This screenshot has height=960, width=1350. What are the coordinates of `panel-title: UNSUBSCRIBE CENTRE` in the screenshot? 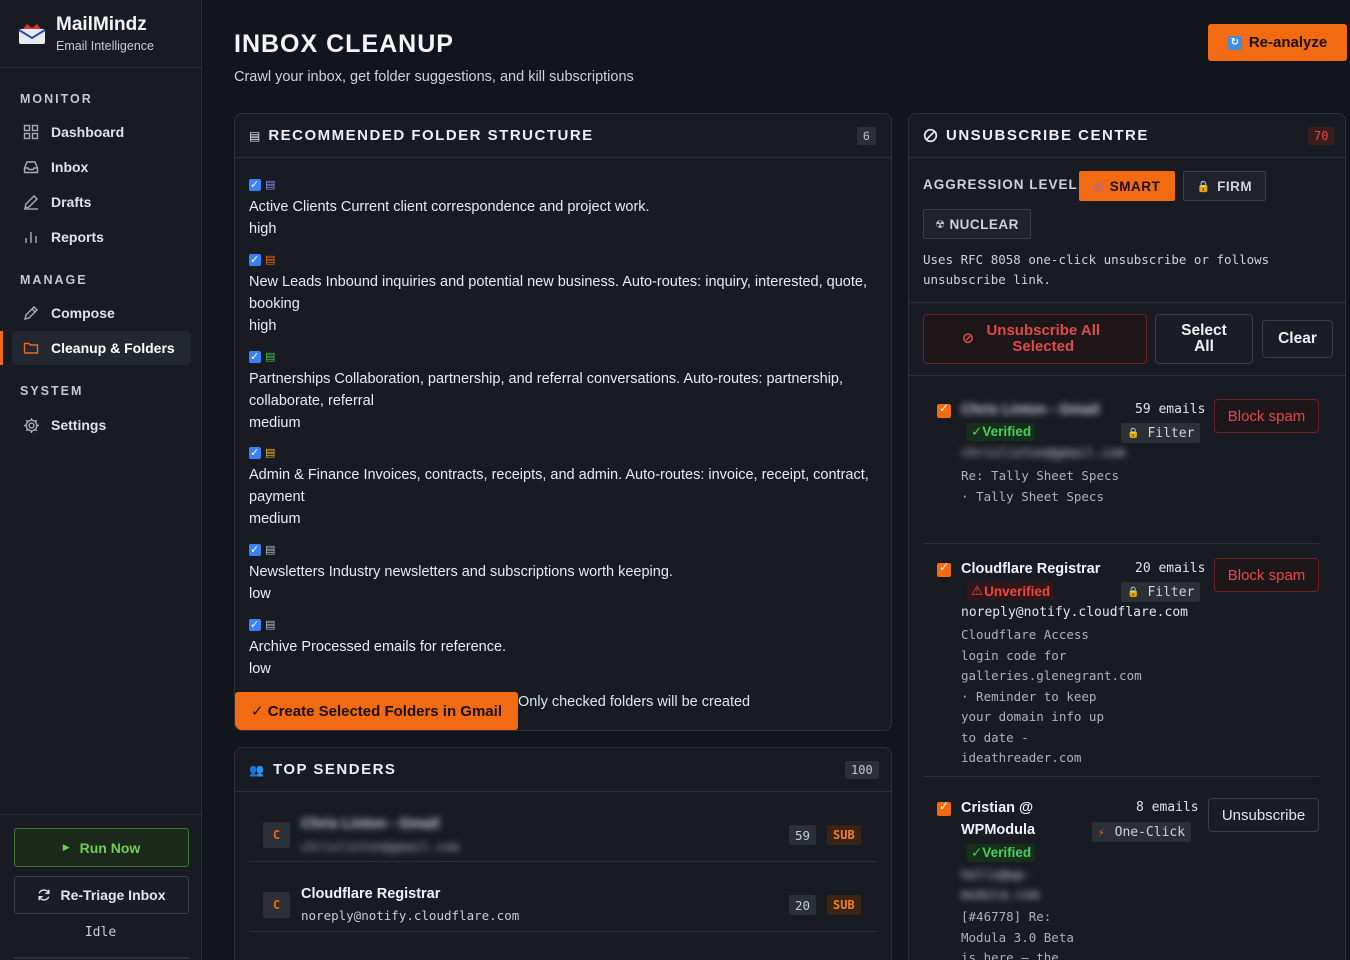 It's located at (1047, 135).